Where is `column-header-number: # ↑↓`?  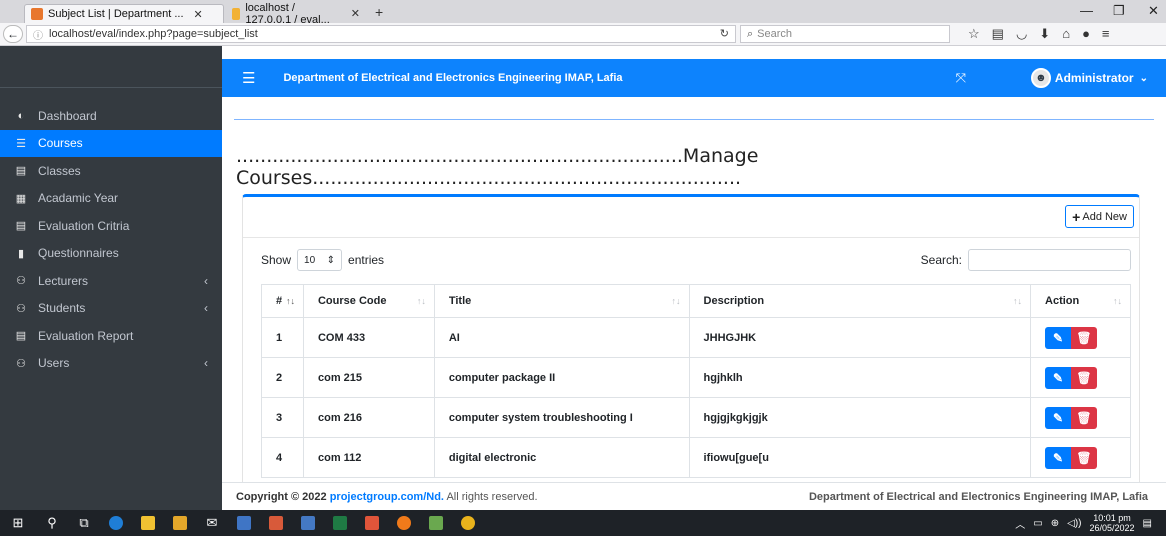 column-header-number: # ↑↓ is located at coordinates (282, 301).